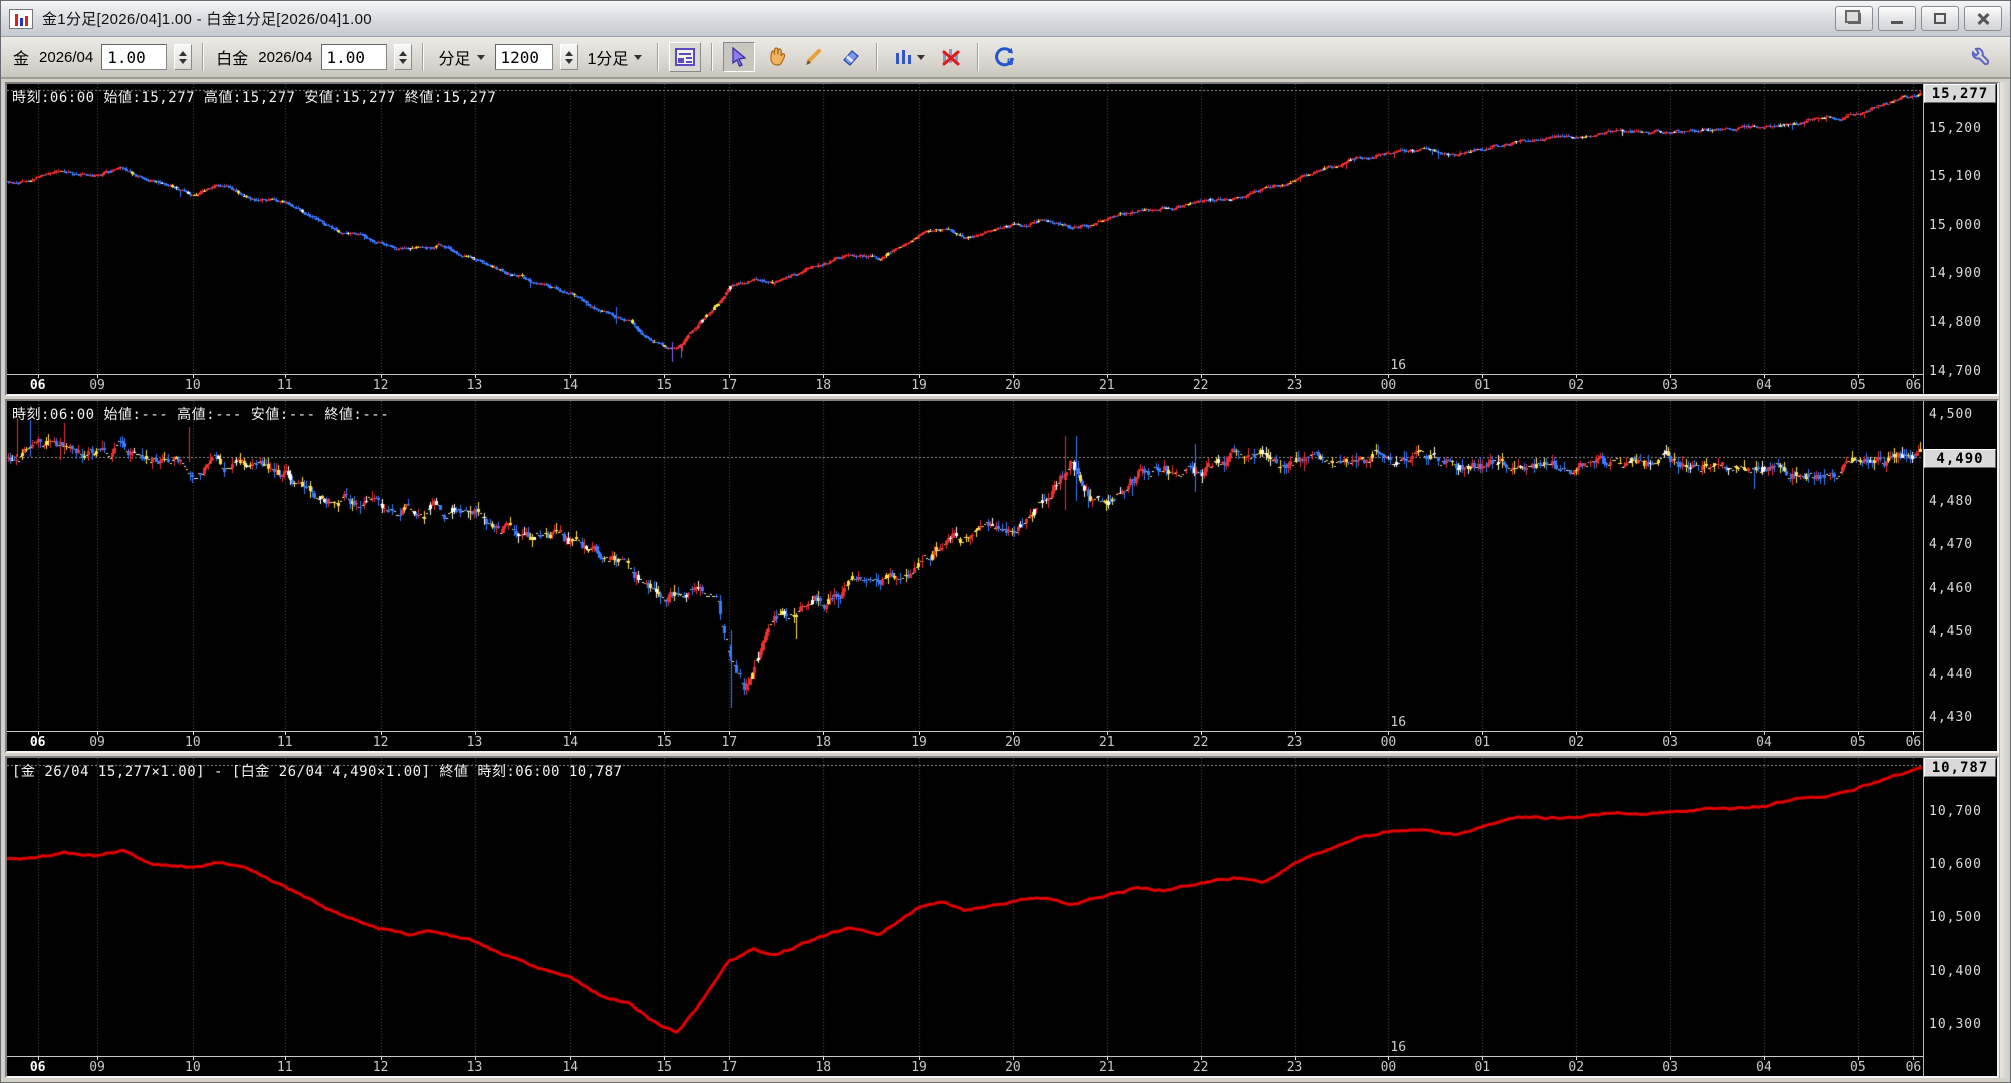 The width and height of the screenshot is (2011, 1083). Describe the element at coordinates (813, 57) in the screenshot. I see `pencil-tool-button` at that location.